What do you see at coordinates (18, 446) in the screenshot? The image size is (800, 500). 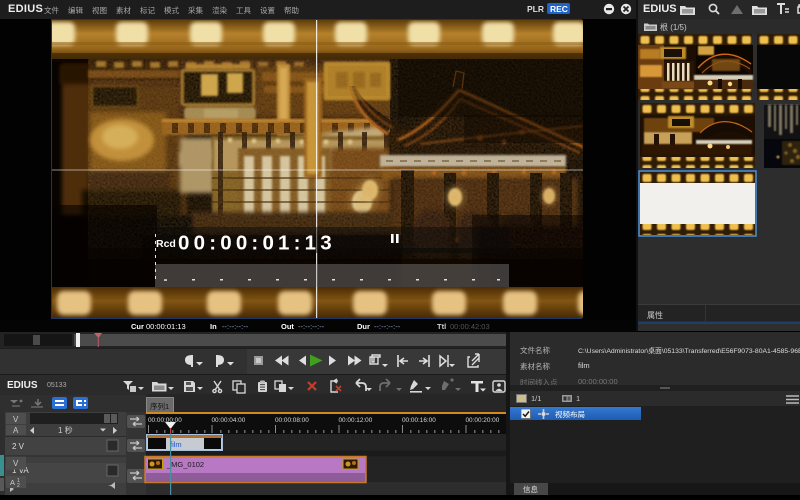 I see `svg-text: 2 V` at bounding box center [18, 446].